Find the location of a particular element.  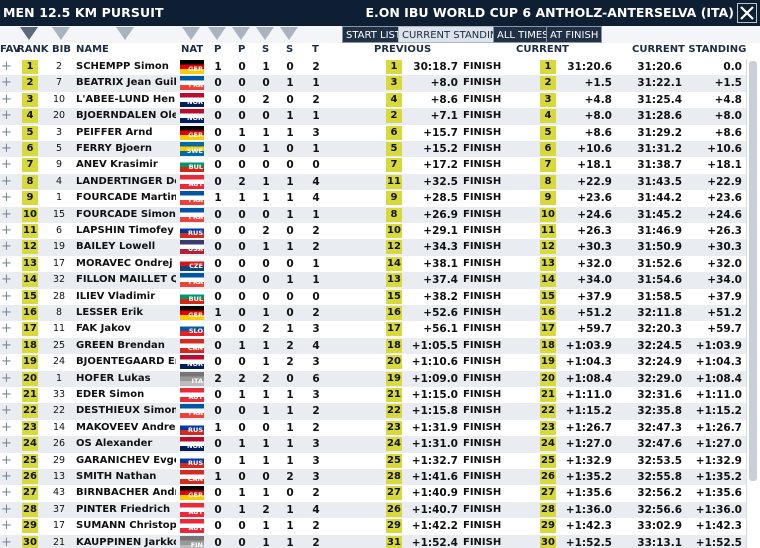

athlete-name: BJOERNDALEN Ole Einar is located at coordinates (126, 116).